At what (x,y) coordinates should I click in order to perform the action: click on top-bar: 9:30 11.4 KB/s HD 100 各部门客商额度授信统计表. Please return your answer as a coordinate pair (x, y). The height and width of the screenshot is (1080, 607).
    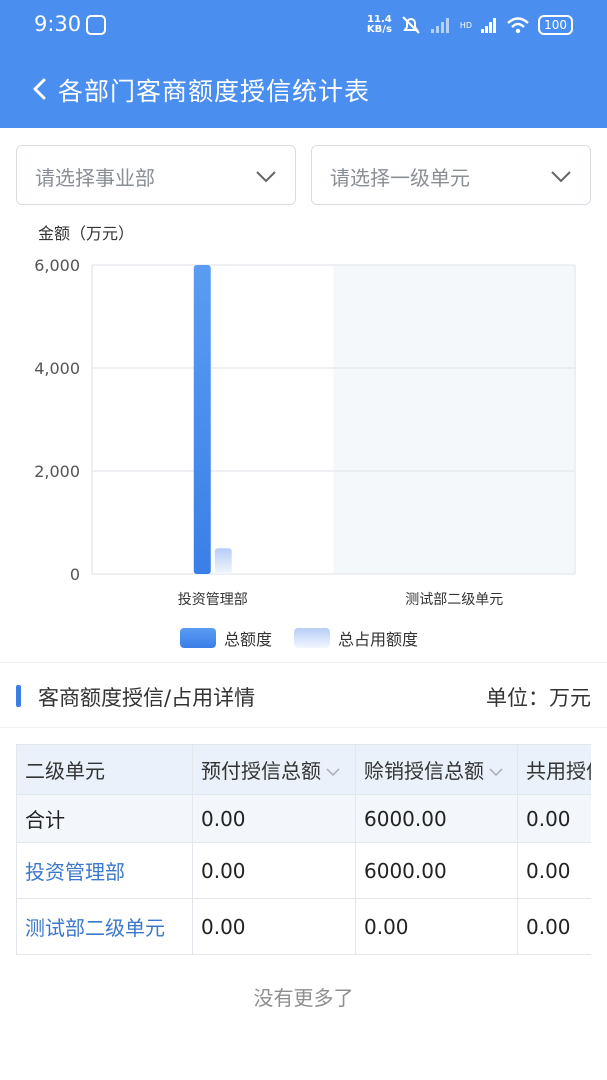
    Looking at the image, I should click on (303, 64).